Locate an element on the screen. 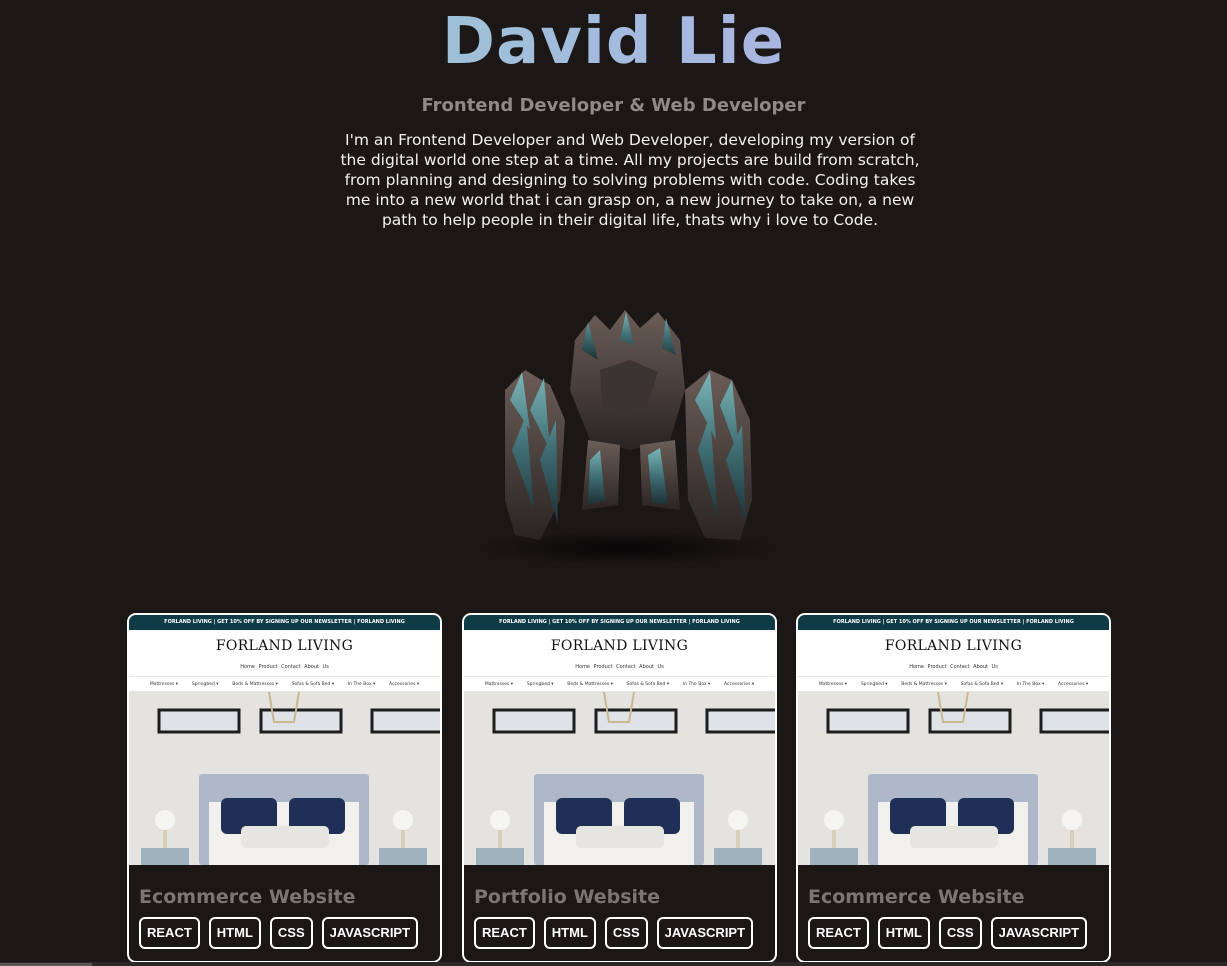  hero-role: Frontend Developer & Web Developer is located at coordinates (613, 105).